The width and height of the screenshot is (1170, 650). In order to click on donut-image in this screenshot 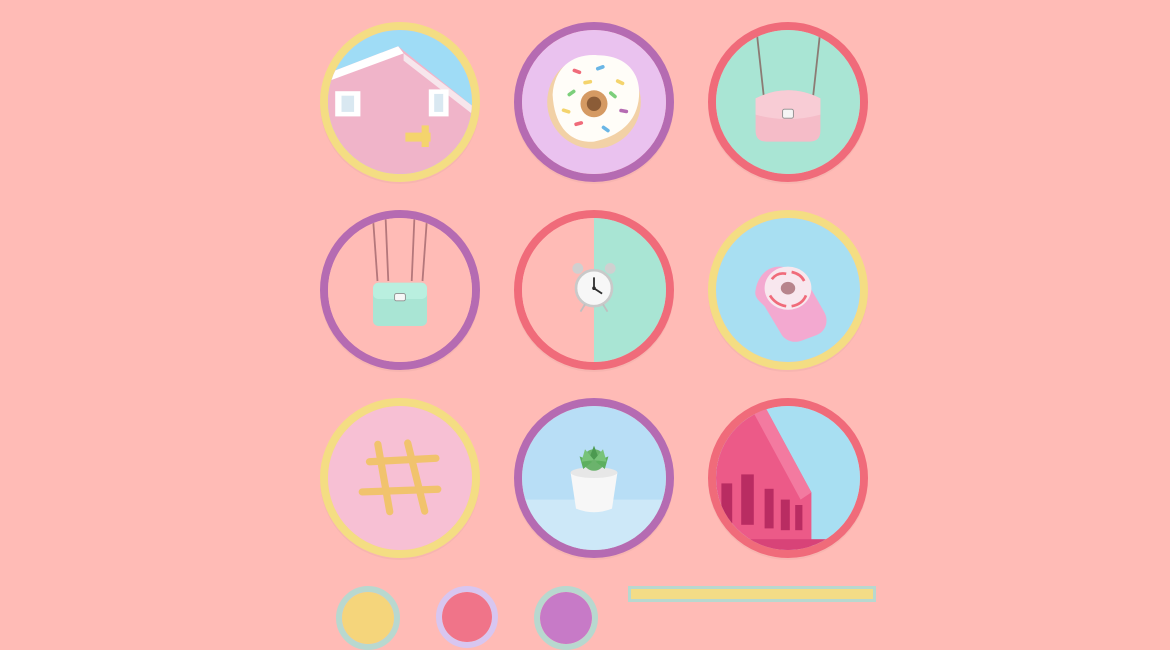, I will do `click(594, 102)`.